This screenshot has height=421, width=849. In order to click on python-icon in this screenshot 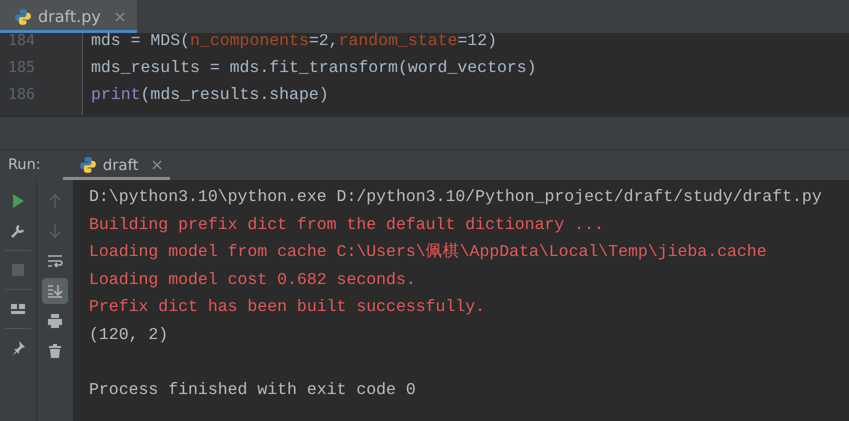, I will do `click(87, 165)`.